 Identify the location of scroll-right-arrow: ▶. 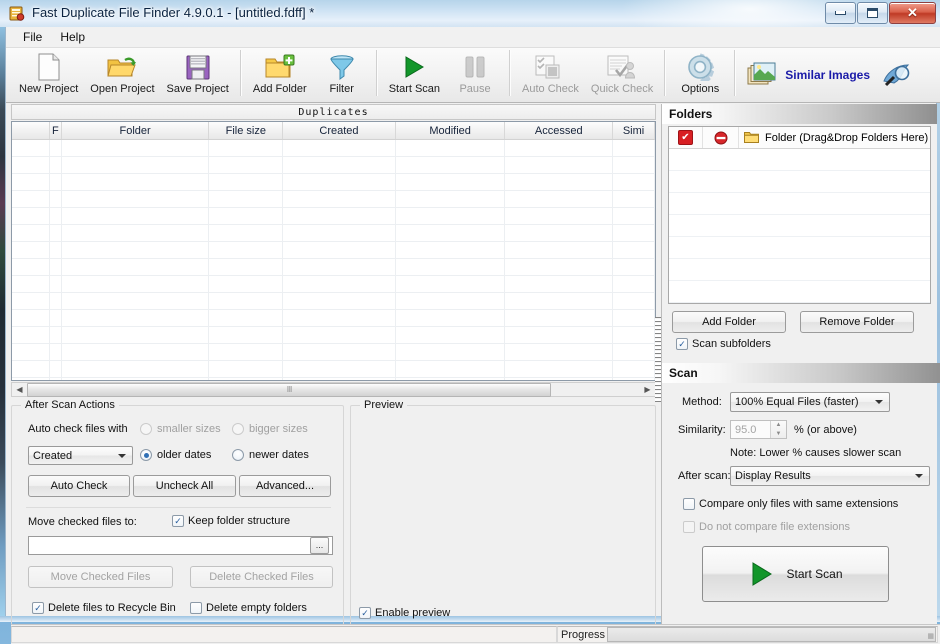
(647, 389).